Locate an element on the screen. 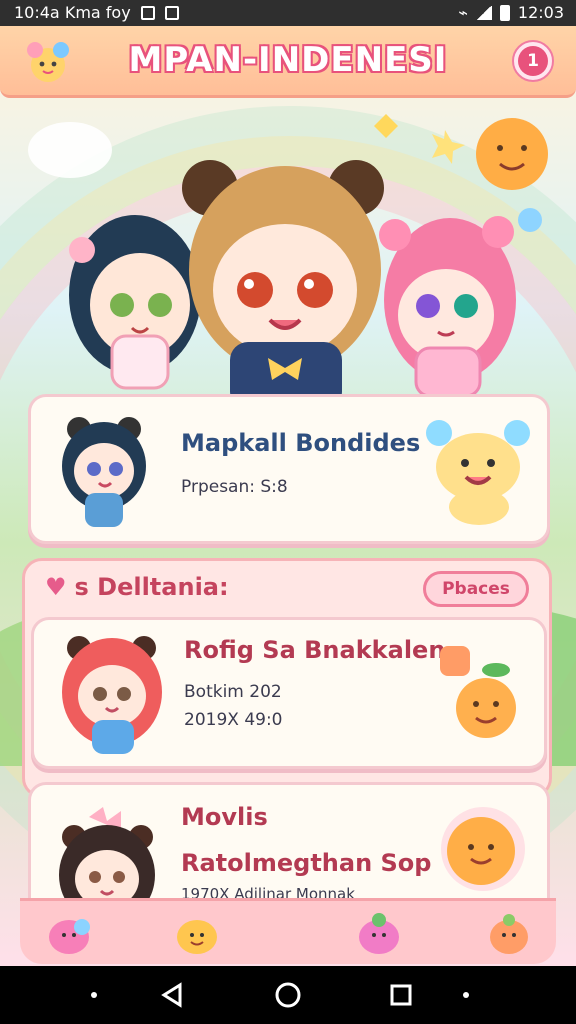  recents-button is located at coordinates (401, 995).